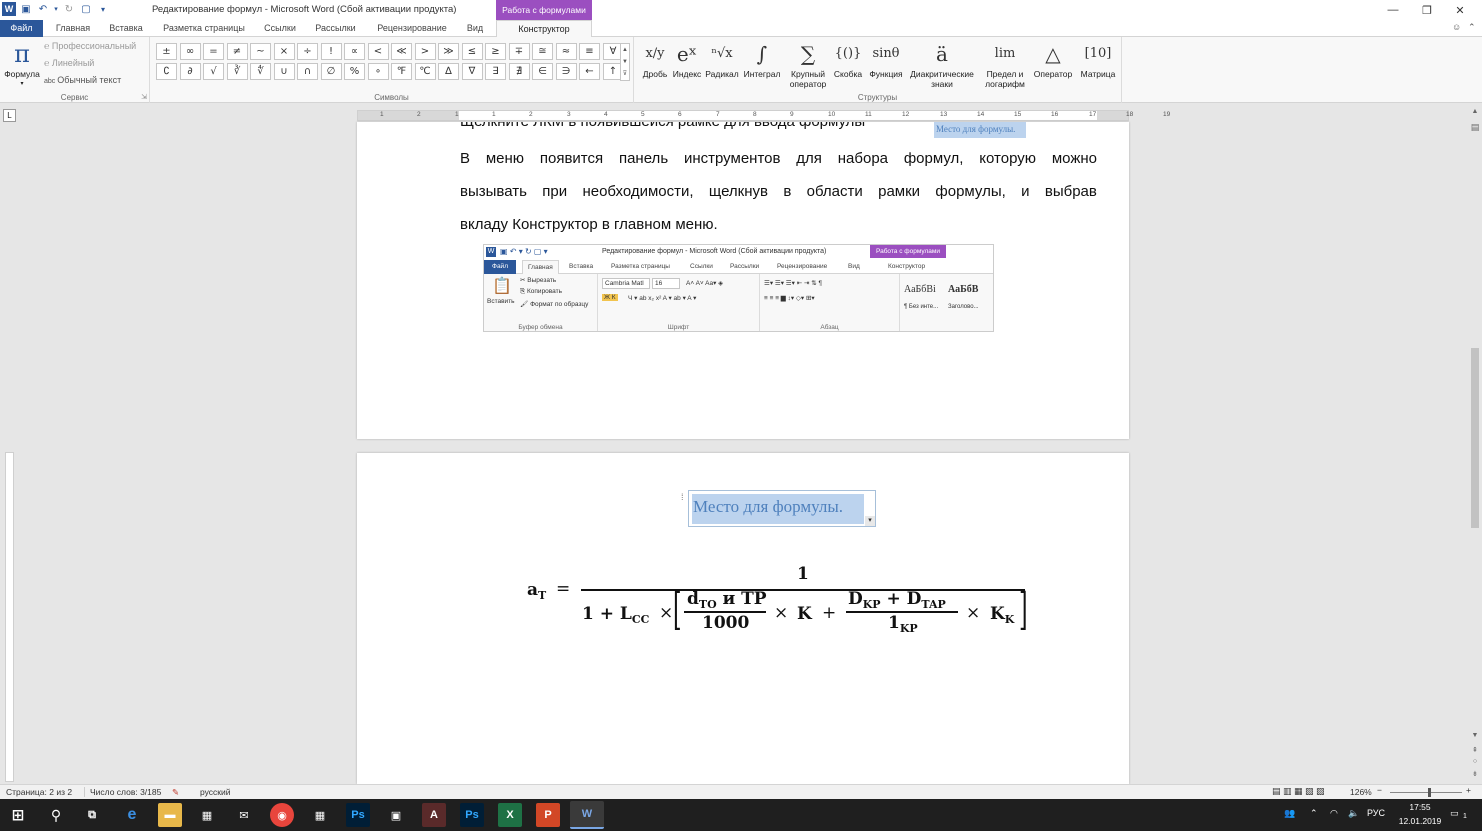 This screenshot has height=831, width=1482. Describe the element at coordinates (204, 28) in the screenshot. I see `tab-page-layout: Разметка страницы` at that location.